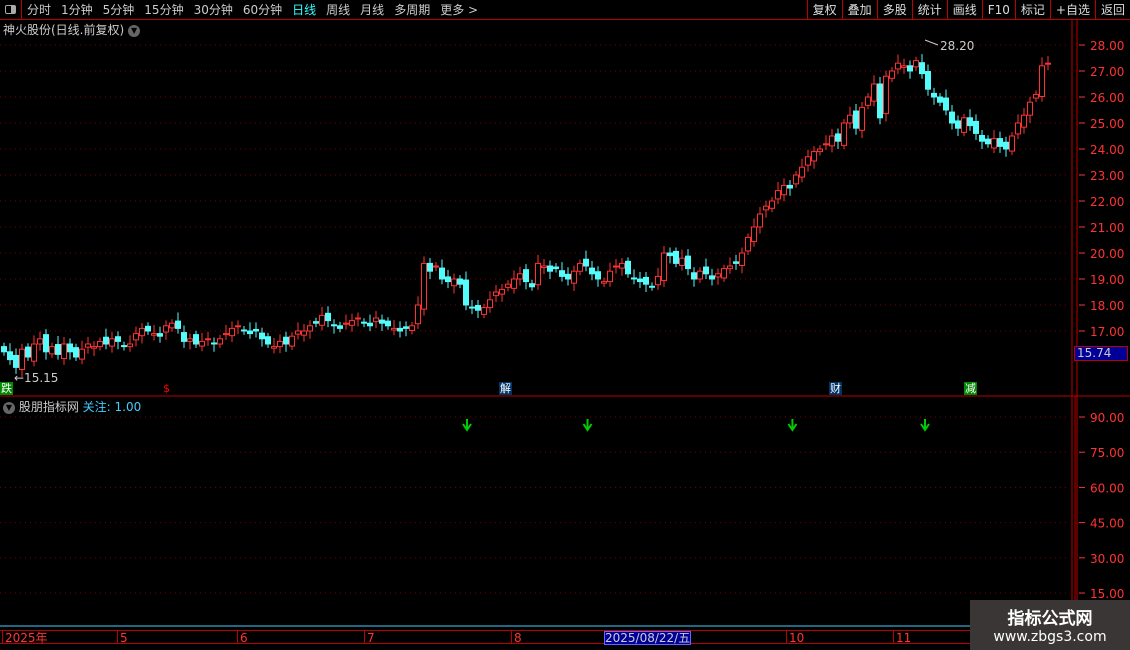 Image resolution: width=1130 pixels, height=650 pixels. What do you see at coordinates (1107, 124) in the screenshot?
I see `price-axis-label: 25.00` at bounding box center [1107, 124].